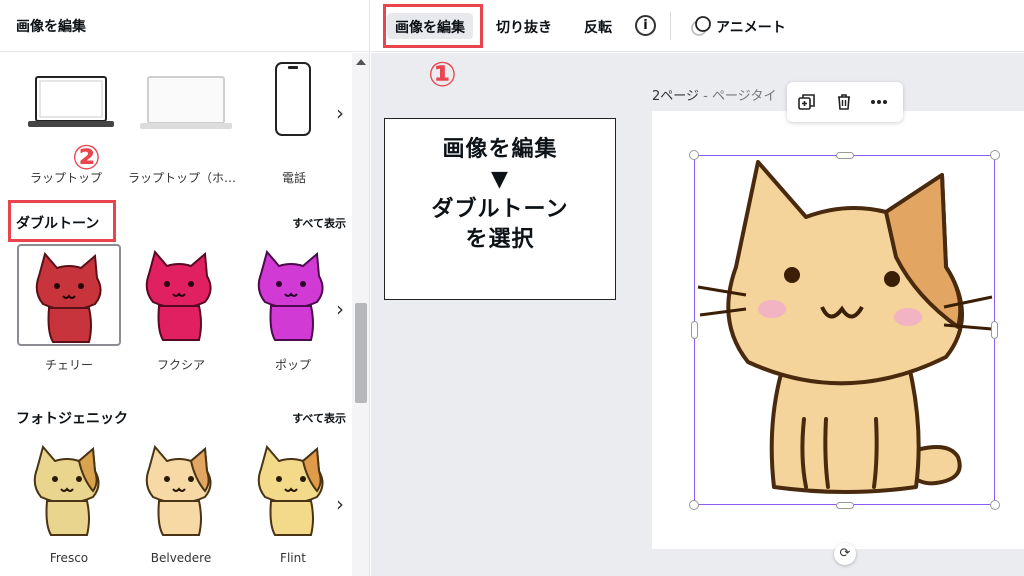  I want to click on resize-handle-top, so click(845, 155).